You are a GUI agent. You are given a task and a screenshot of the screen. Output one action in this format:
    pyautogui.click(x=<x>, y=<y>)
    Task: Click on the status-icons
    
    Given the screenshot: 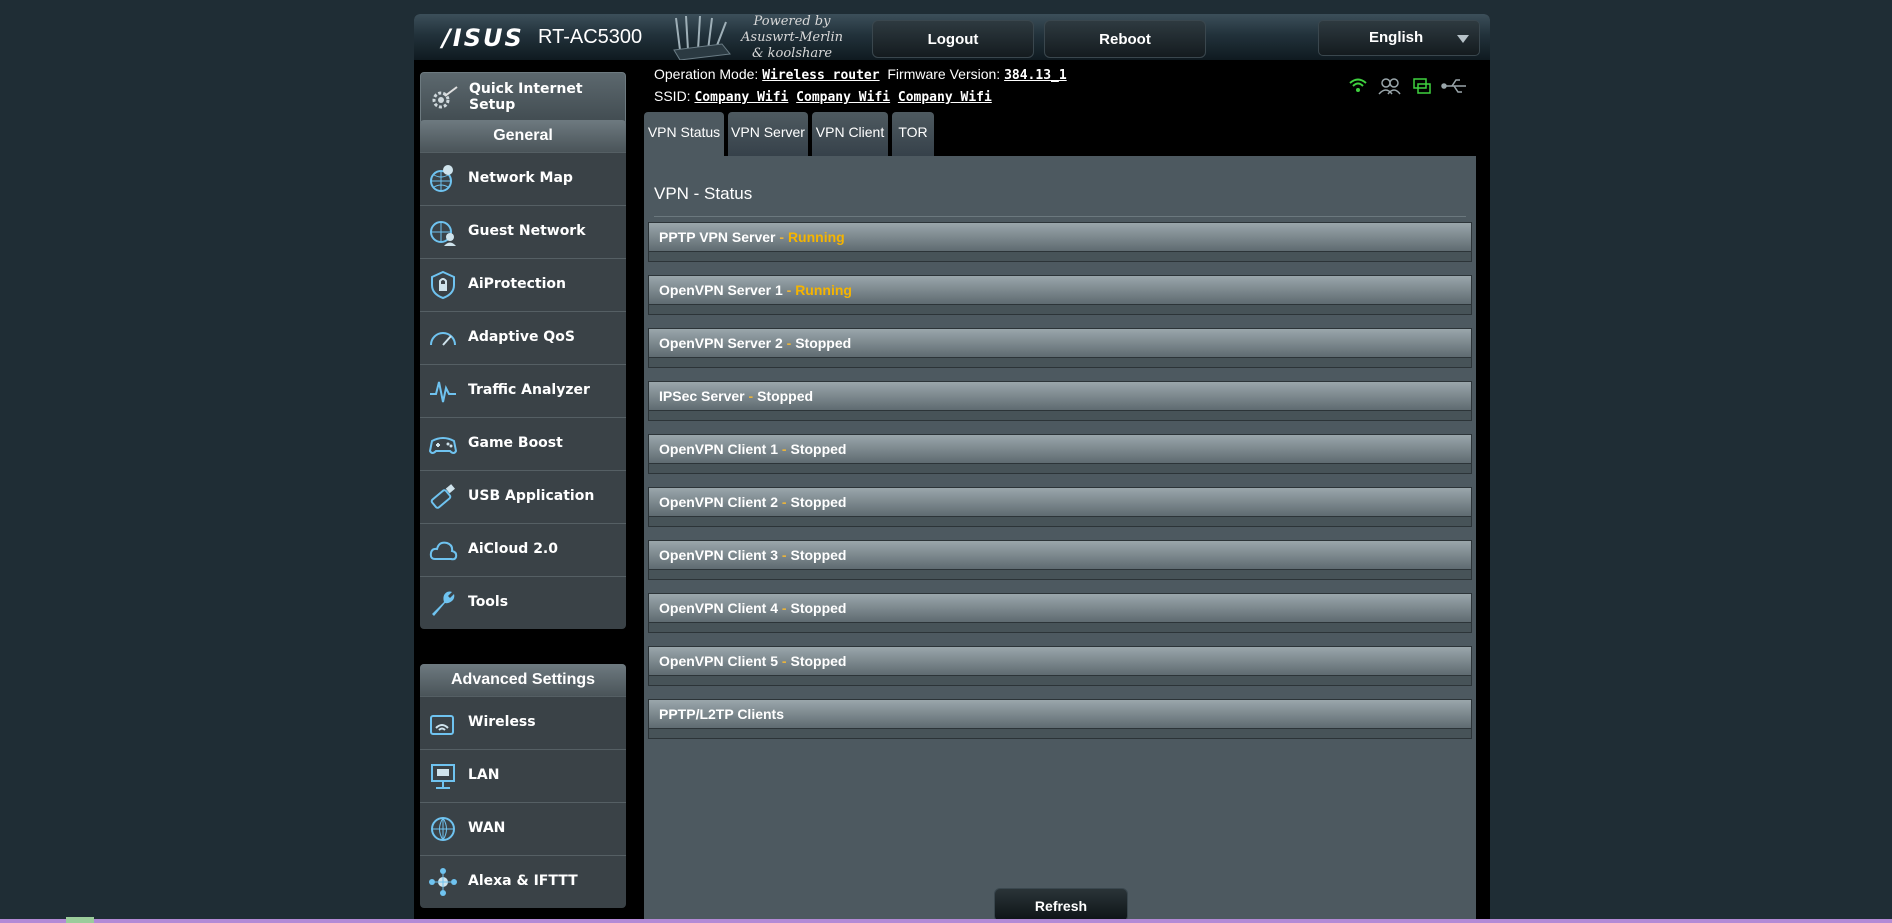 What is the action you would take?
    pyautogui.click(x=1407, y=86)
    